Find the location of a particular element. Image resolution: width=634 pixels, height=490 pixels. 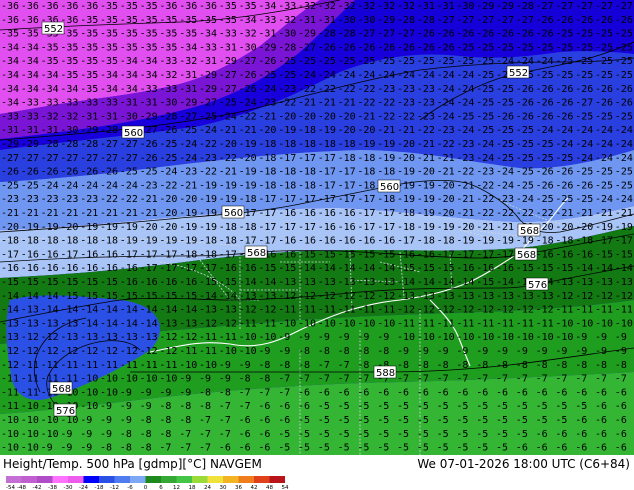

colorbar-tick-label: 42 is located at coordinates (254, 487).